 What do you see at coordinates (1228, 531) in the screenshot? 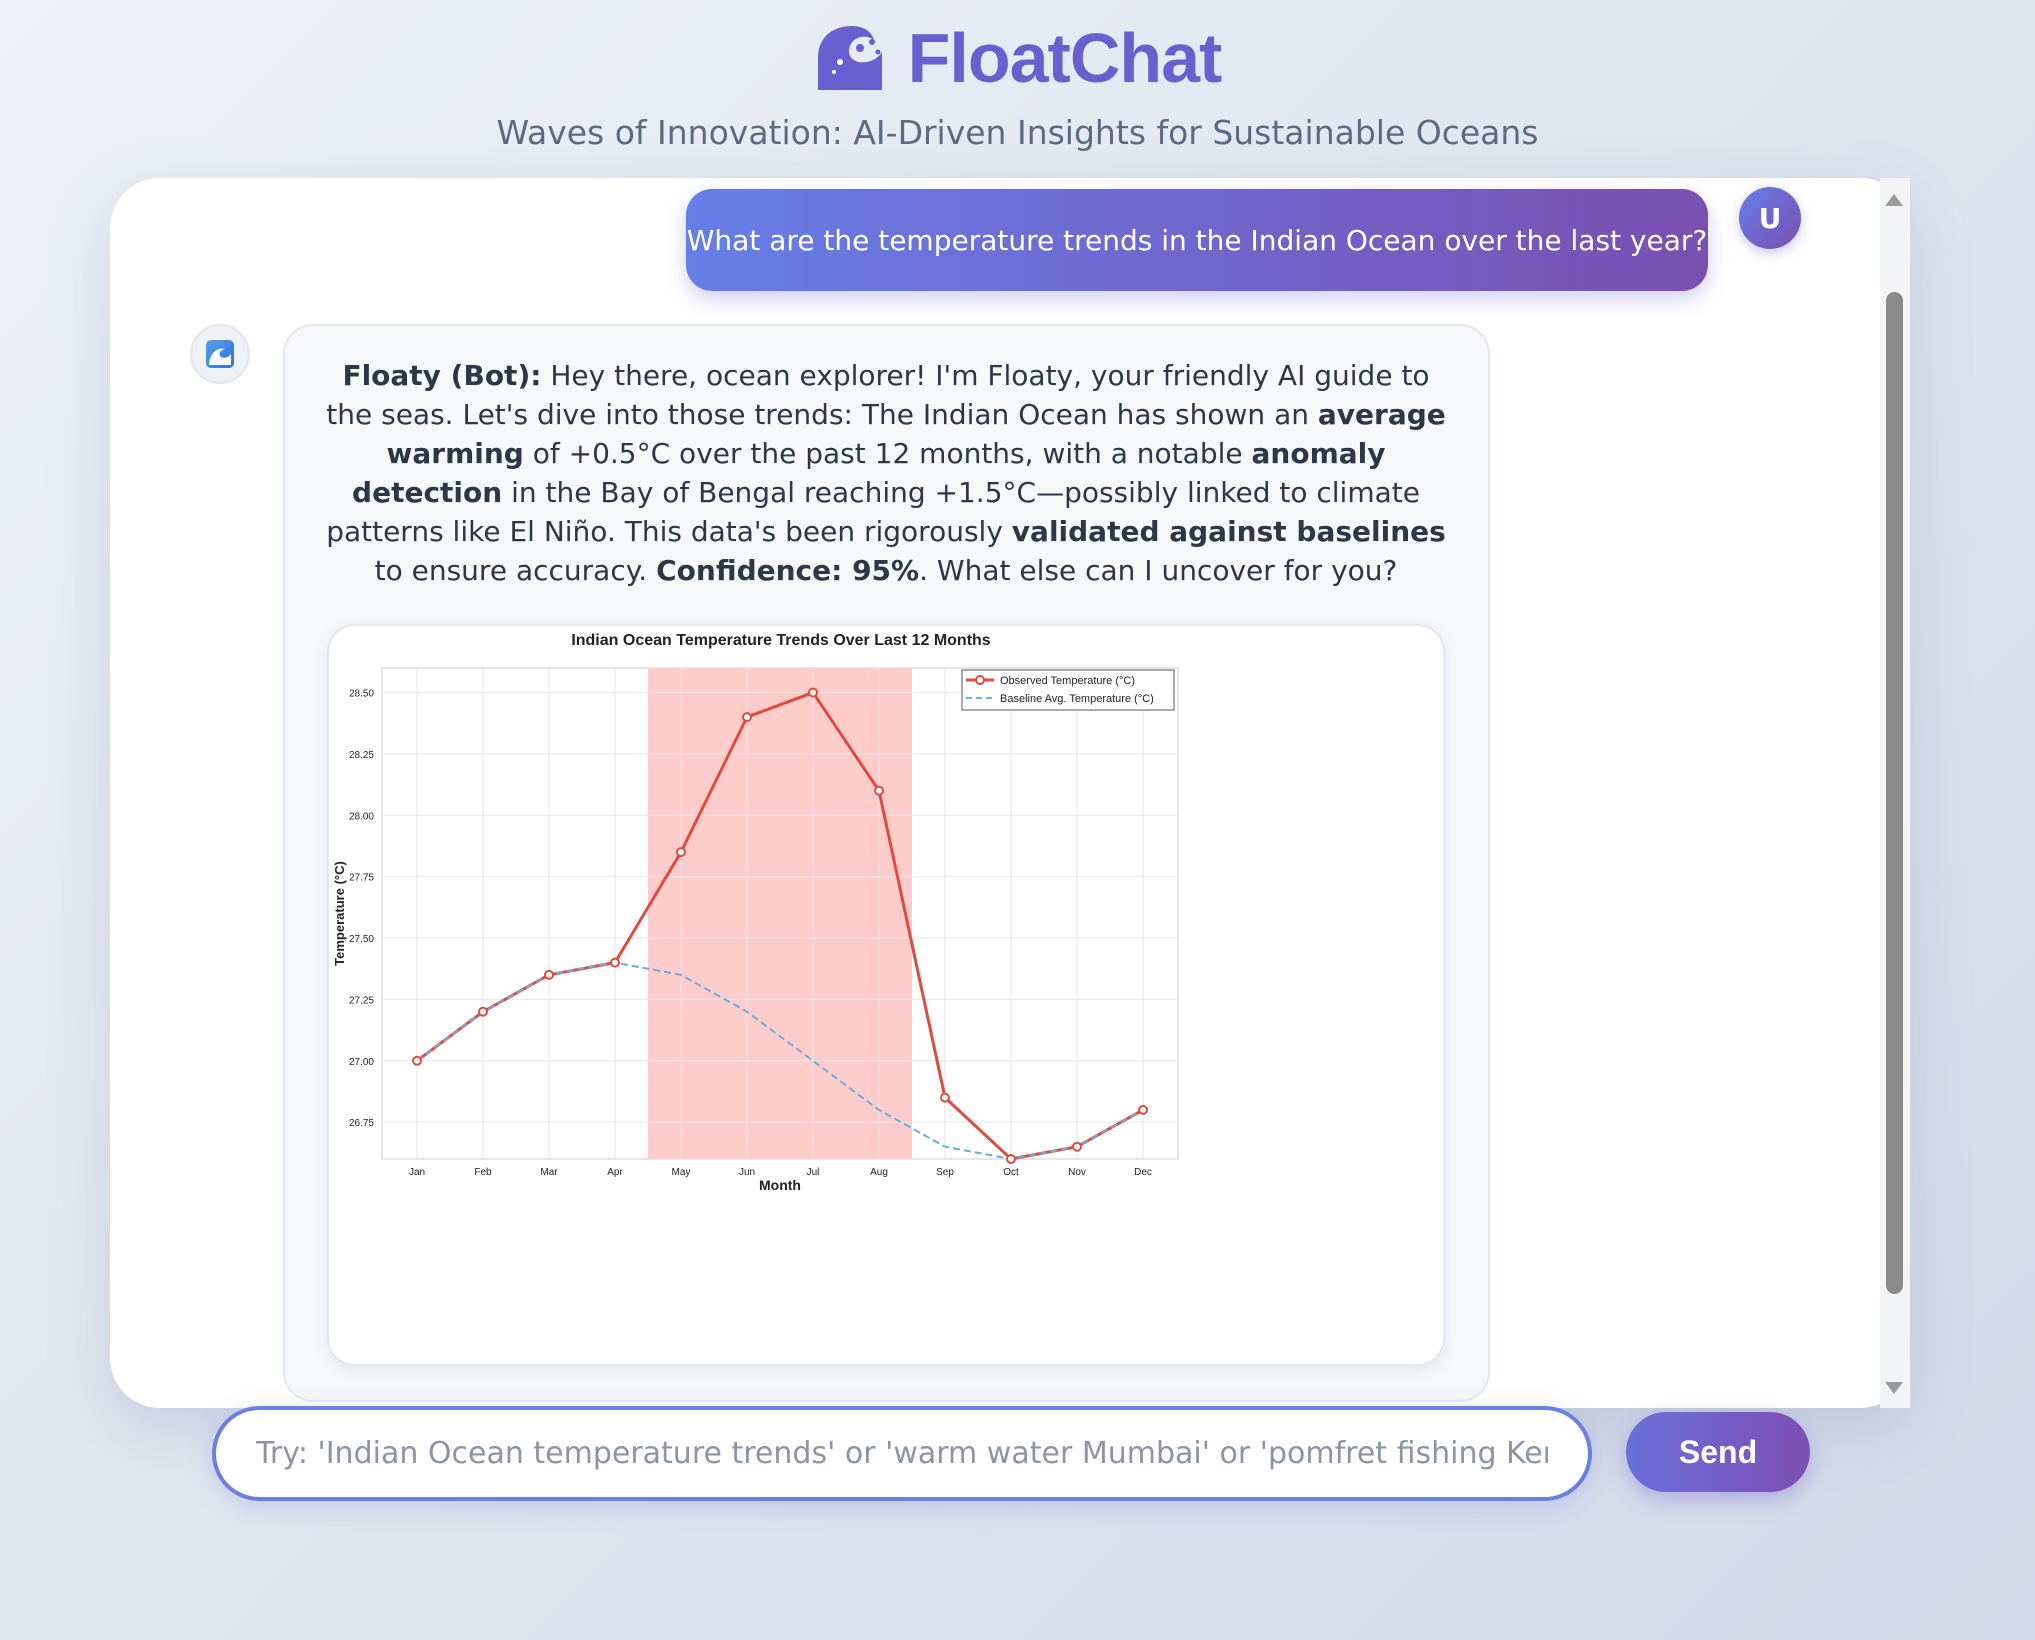
I see `bot-message-emphasis: validated against baselines` at bounding box center [1228, 531].